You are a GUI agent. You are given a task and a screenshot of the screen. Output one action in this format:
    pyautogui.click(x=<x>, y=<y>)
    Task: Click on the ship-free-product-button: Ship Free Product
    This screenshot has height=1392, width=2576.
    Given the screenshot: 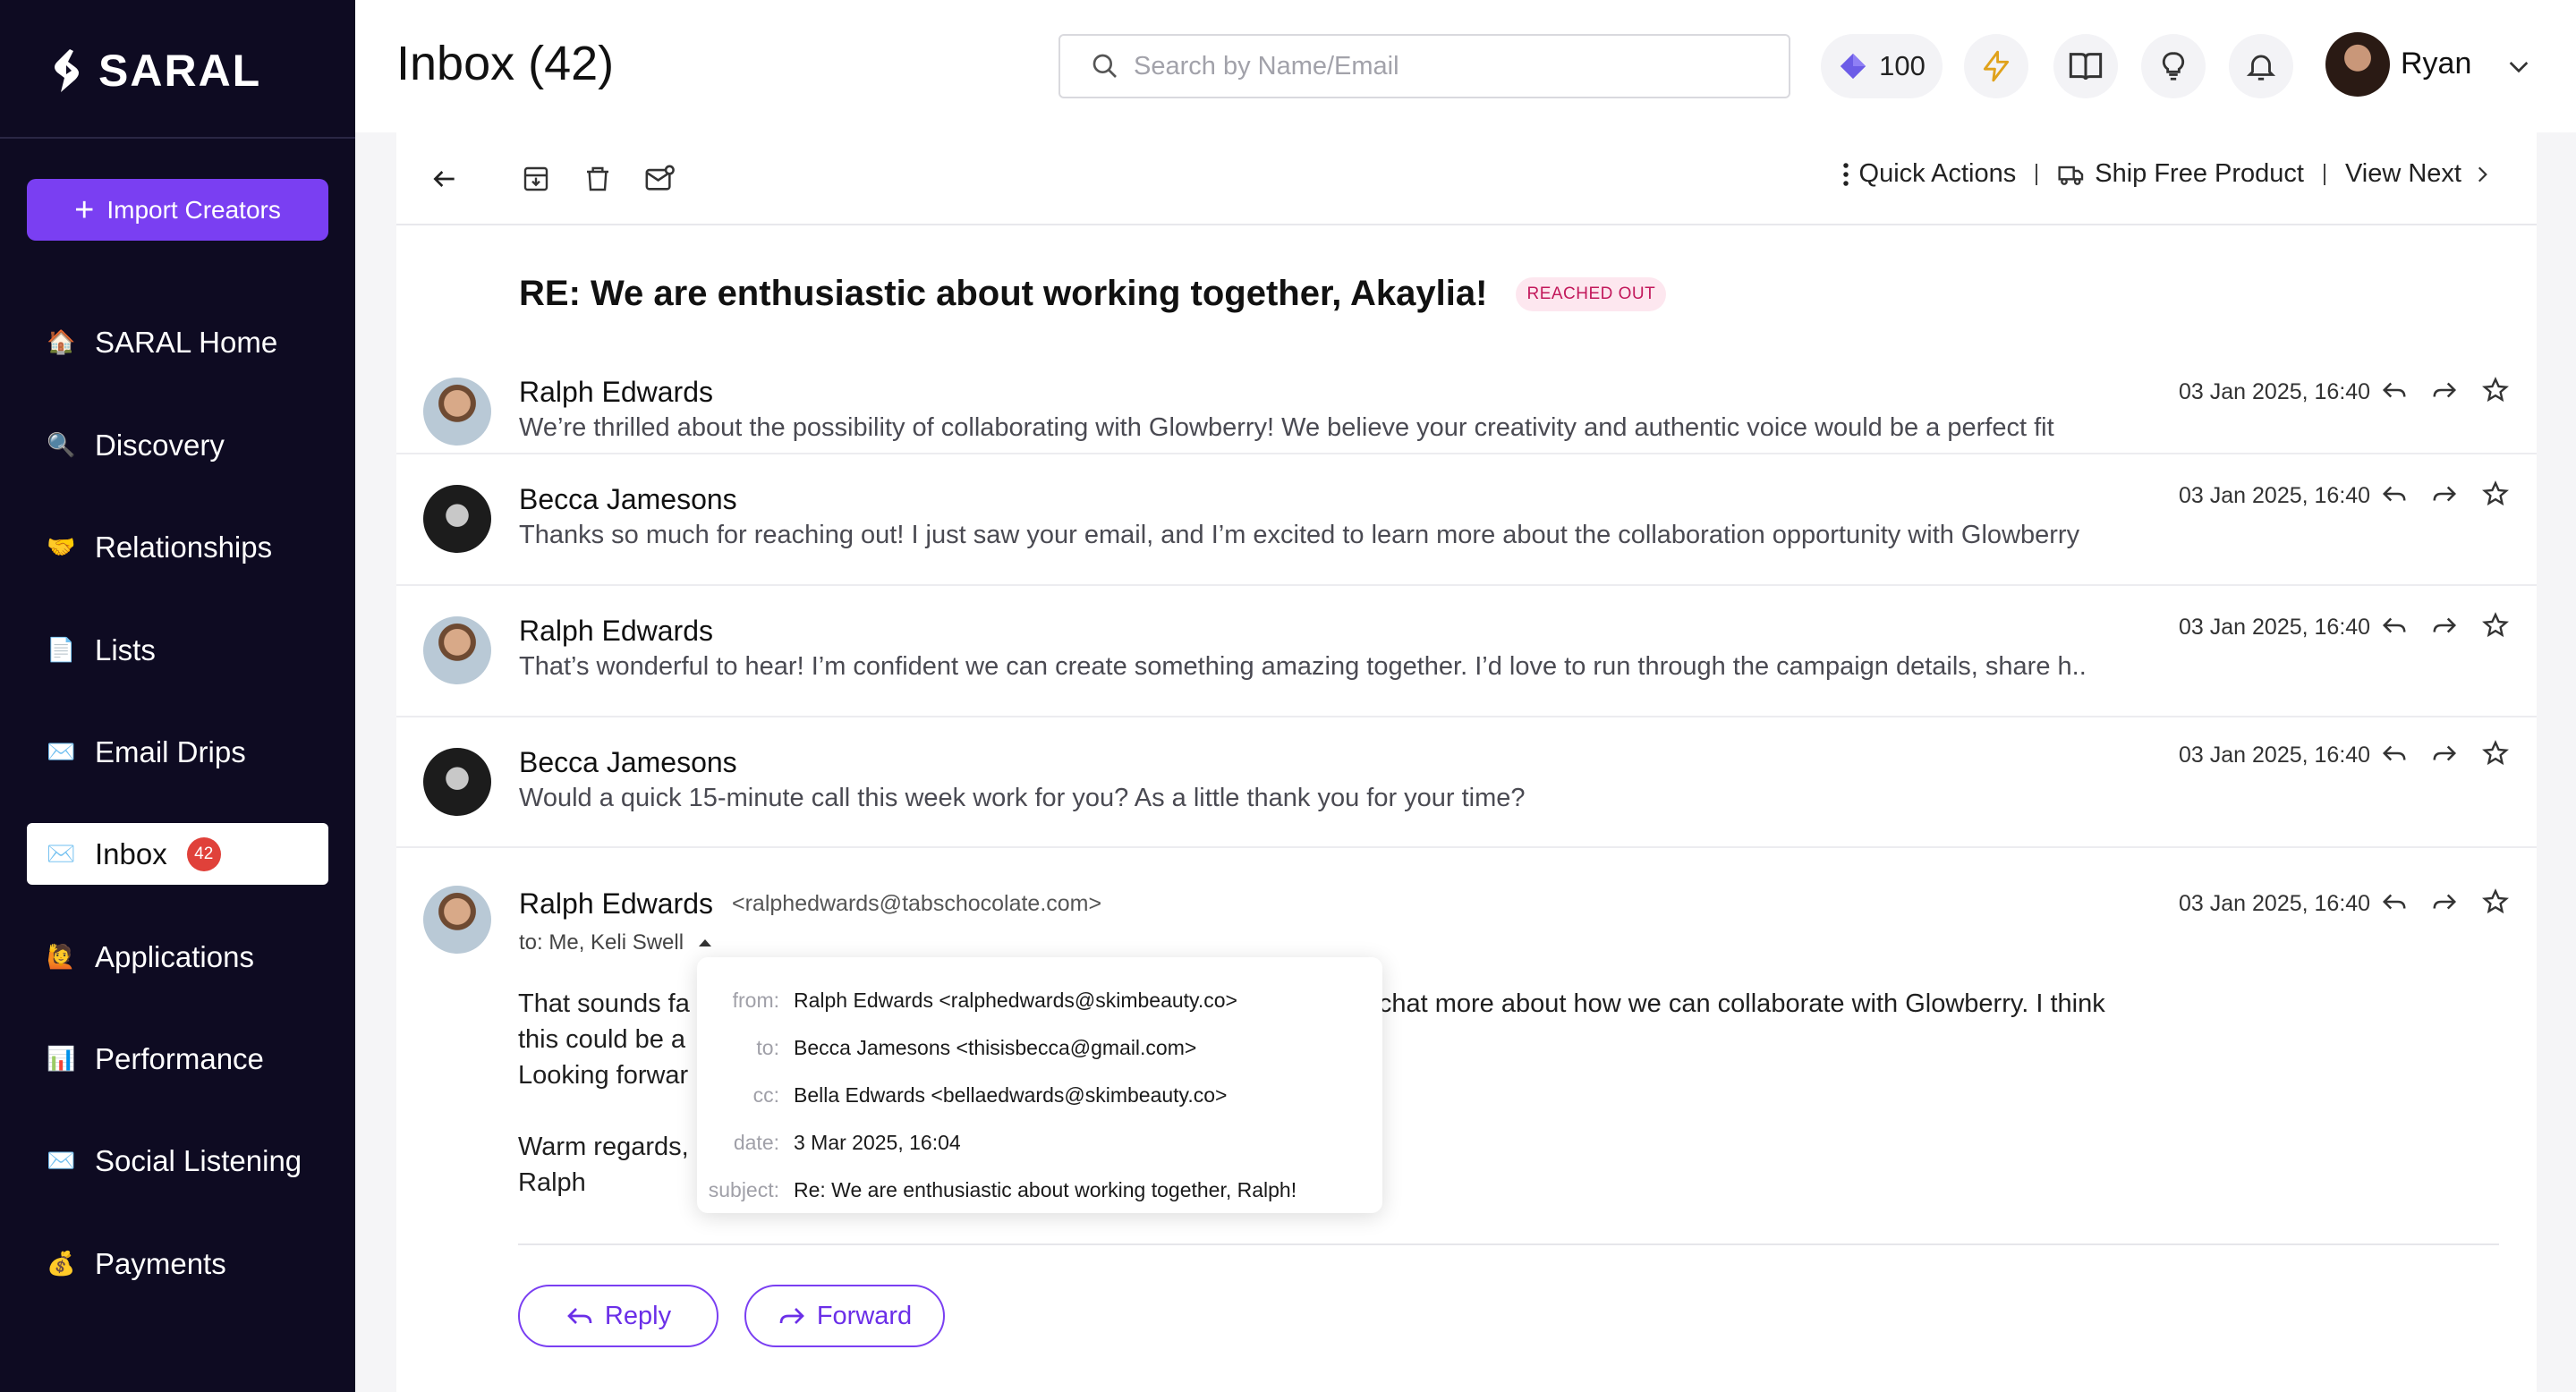 What is the action you would take?
    pyautogui.click(x=2180, y=174)
    